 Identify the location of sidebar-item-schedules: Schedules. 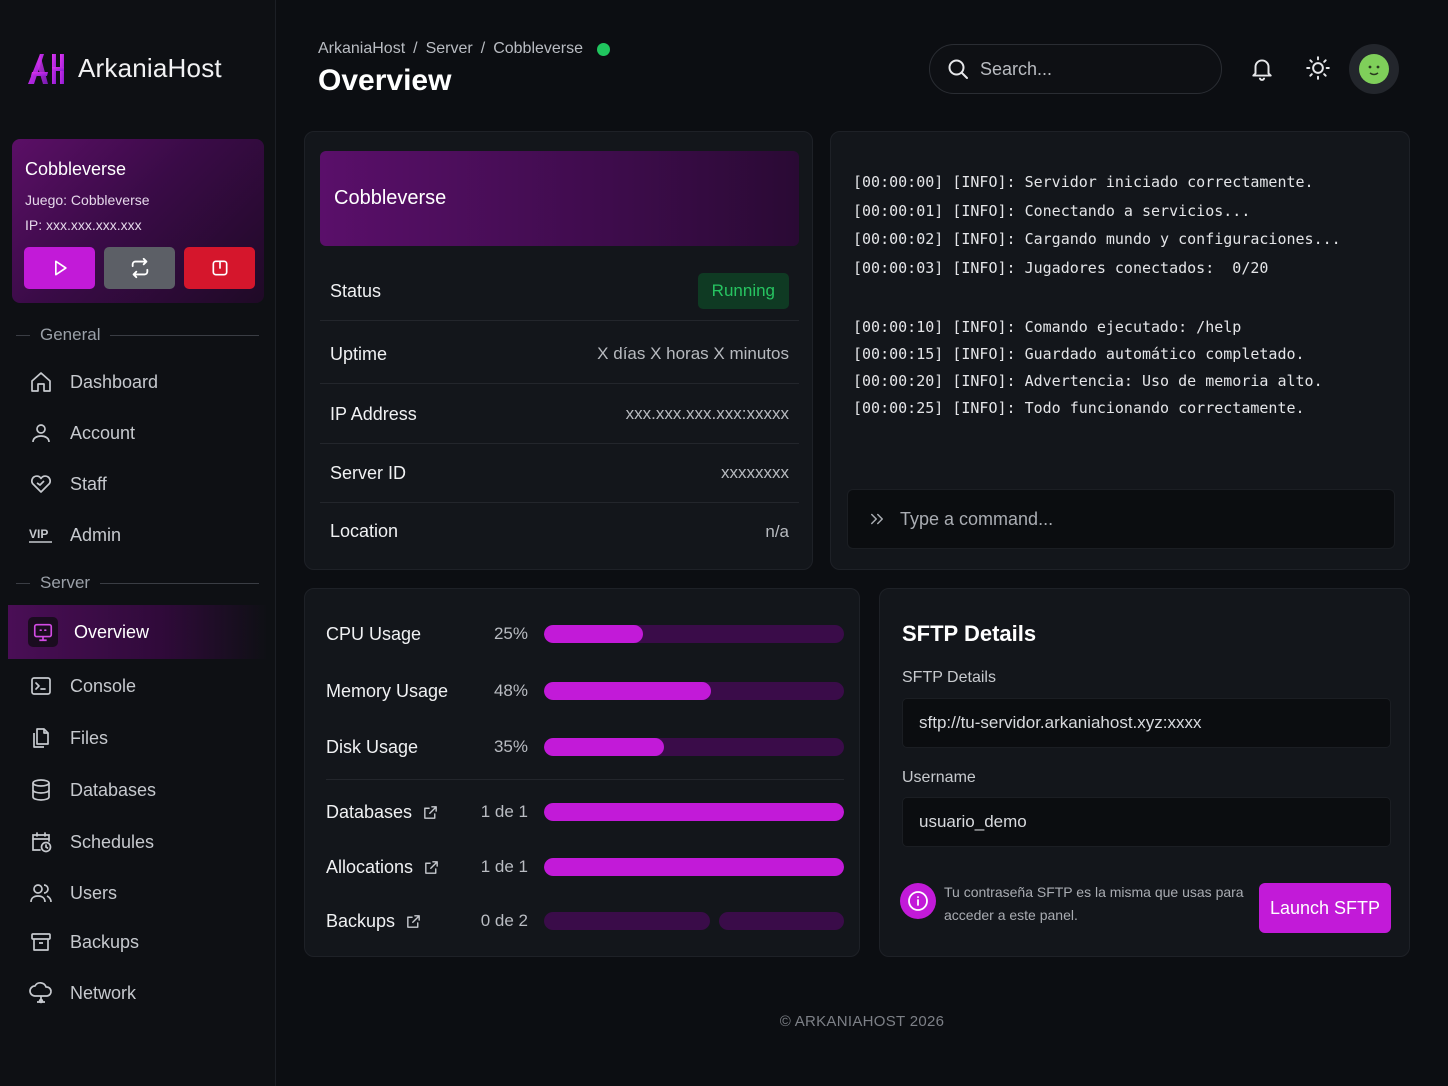
(138, 842).